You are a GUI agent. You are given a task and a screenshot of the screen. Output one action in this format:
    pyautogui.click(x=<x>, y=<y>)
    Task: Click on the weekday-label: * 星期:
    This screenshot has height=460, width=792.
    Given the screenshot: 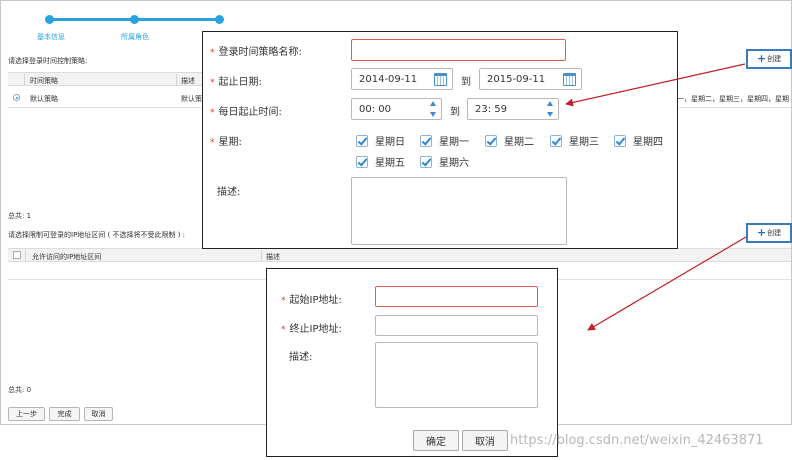 What is the action you would take?
    pyautogui.click(x=226, y=142)
    